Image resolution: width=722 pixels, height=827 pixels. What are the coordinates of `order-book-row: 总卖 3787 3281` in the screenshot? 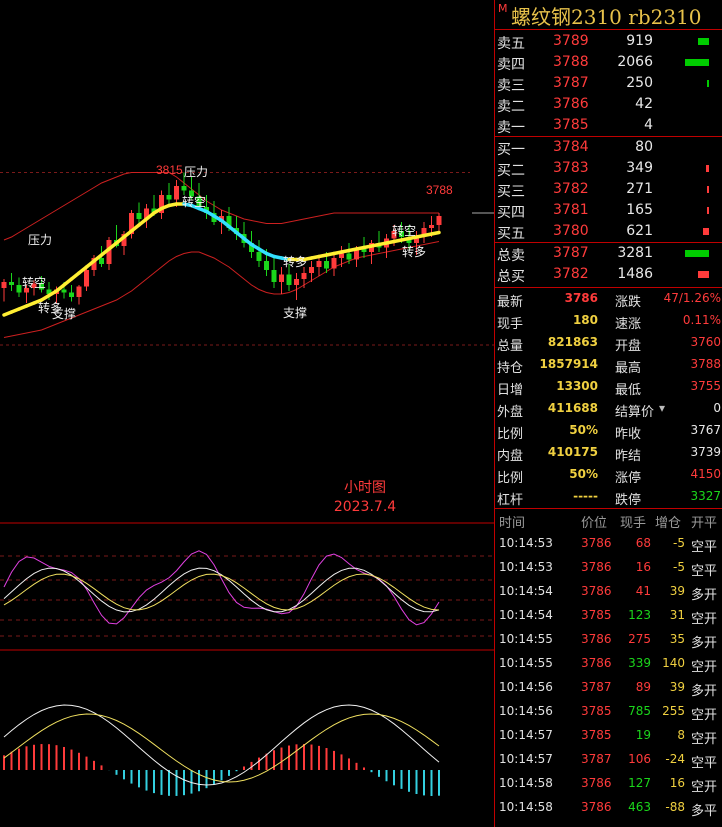 It's located at (608, 253).